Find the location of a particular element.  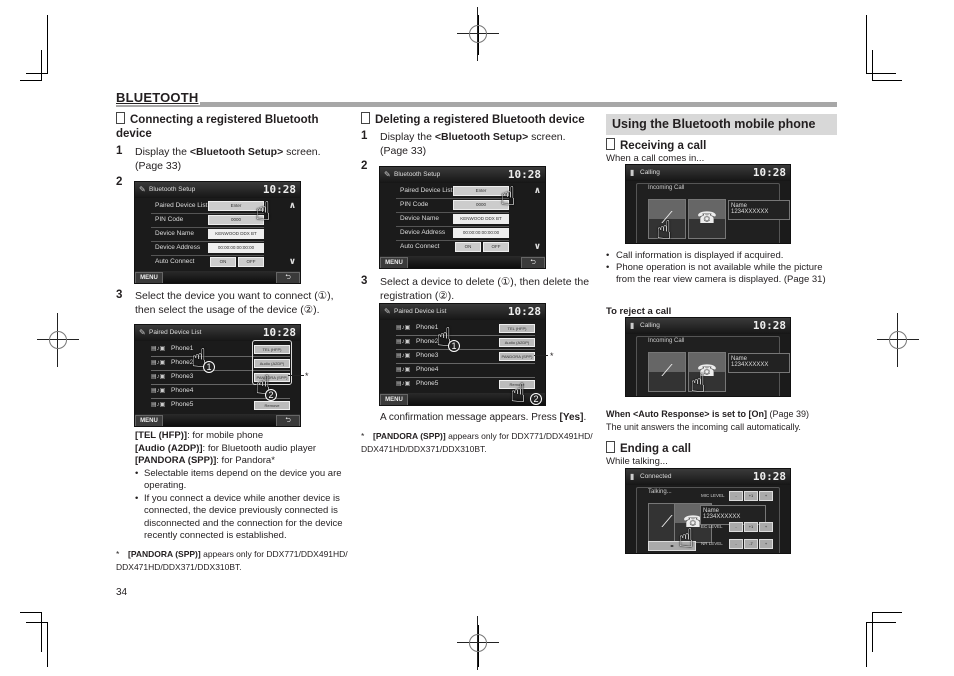

step-number: 1 is located at coordinates (364, 136).